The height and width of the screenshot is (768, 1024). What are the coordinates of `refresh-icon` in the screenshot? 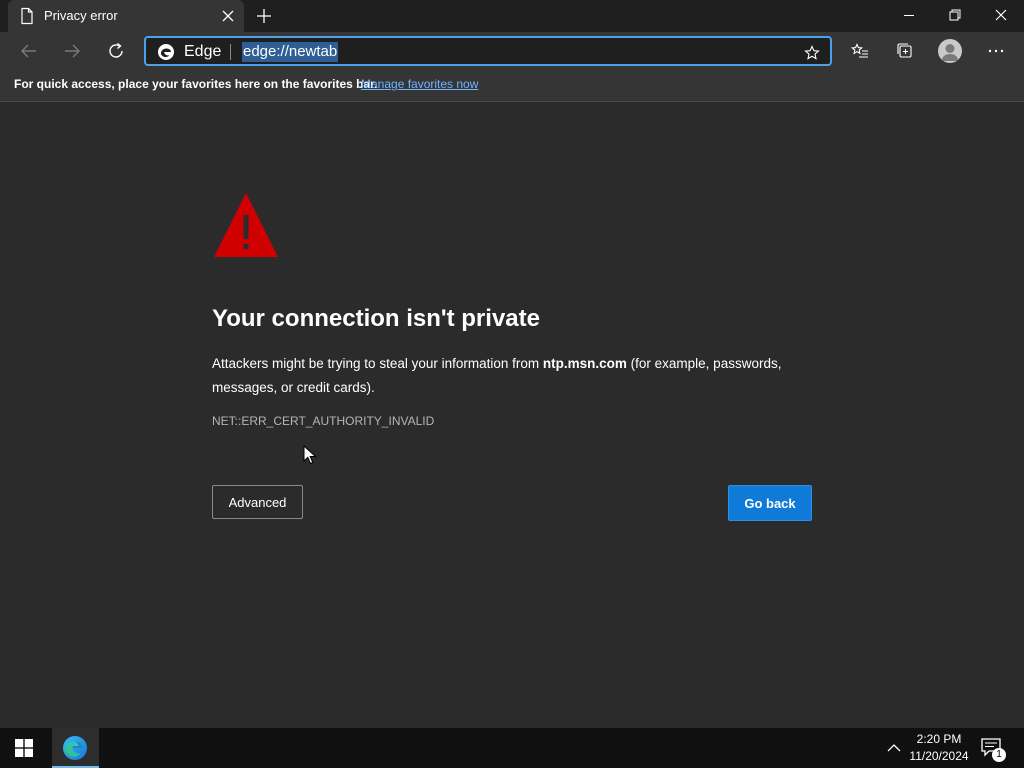 It's located at (116, 51).